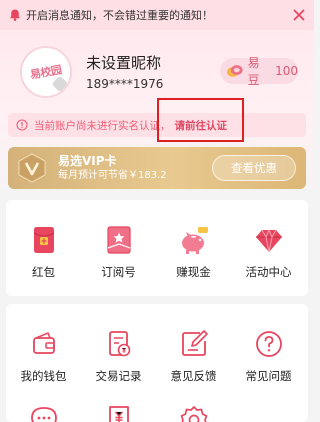  What do you see at coordinates (268, 344) in the screenshot?
I see `faq-icon` at bounding box center [268, 344].